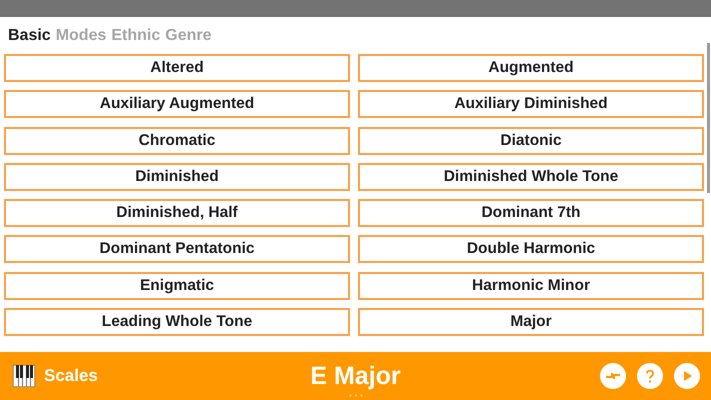 This screenshot has height=400, width=711. I want to click on scale-button: Double Harmonic, so click(531, 249).